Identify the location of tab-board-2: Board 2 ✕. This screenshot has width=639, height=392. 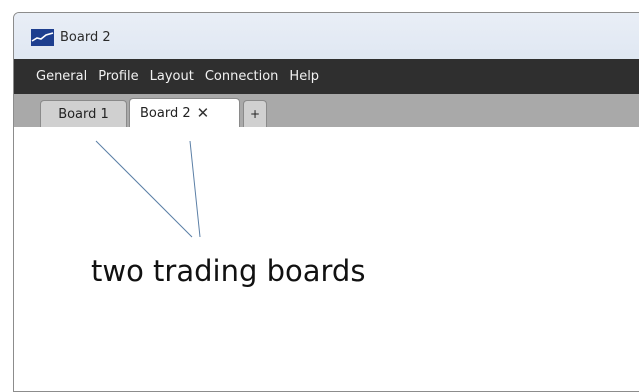
(184, 112).